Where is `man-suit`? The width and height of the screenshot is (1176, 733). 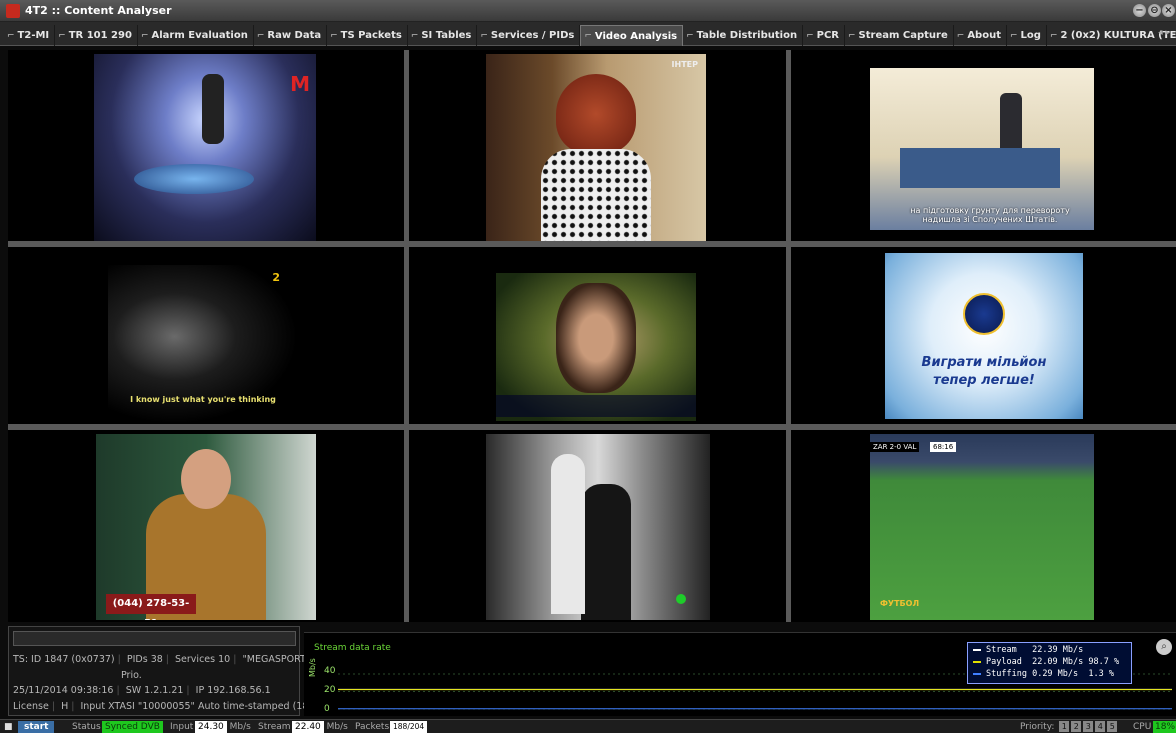 man-suit is located at coordinates (606, 552).